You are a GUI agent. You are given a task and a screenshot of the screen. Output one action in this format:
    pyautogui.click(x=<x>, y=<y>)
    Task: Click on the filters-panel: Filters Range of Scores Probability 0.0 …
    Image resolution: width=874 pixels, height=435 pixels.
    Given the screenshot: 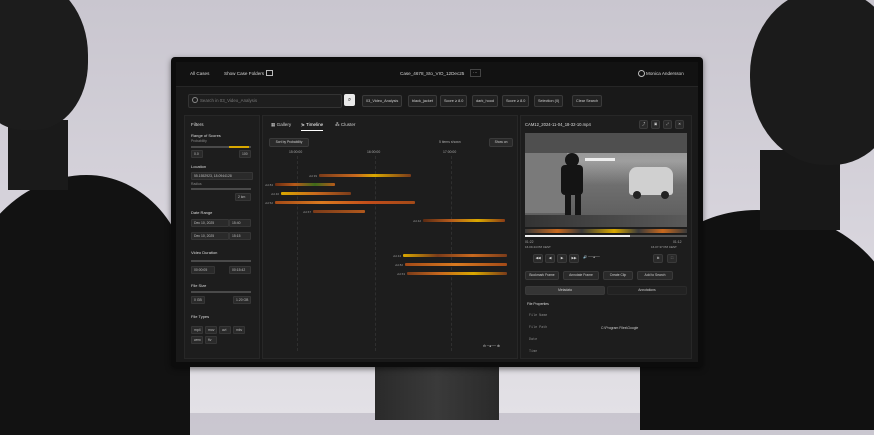 What is the action you would take?
    pyautogui.click(x=222, y=237)
    